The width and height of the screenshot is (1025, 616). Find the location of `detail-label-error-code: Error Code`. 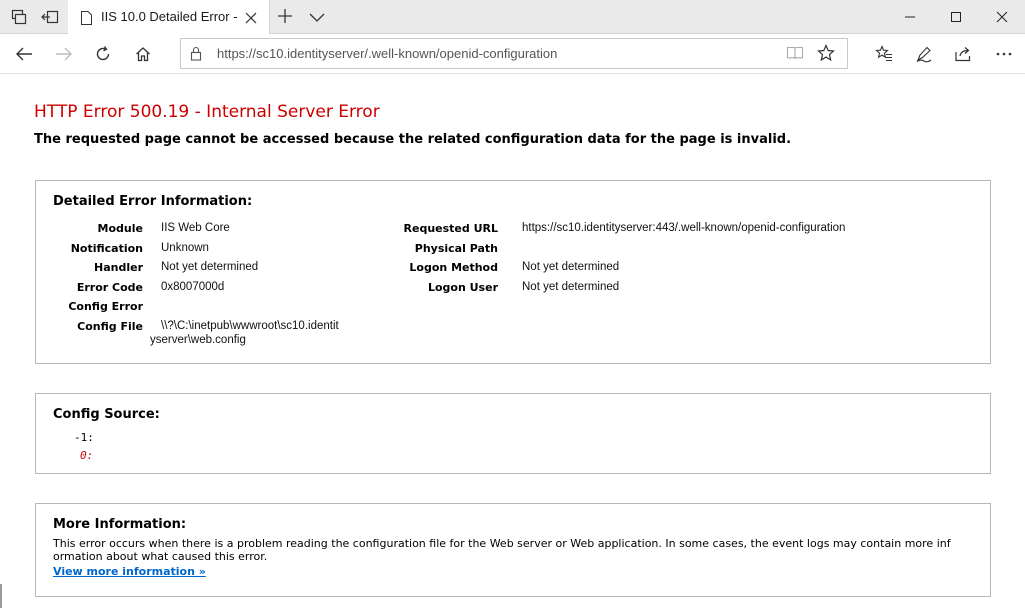

detail-label-error-code: Error Code is located at coordinates (109, 287).